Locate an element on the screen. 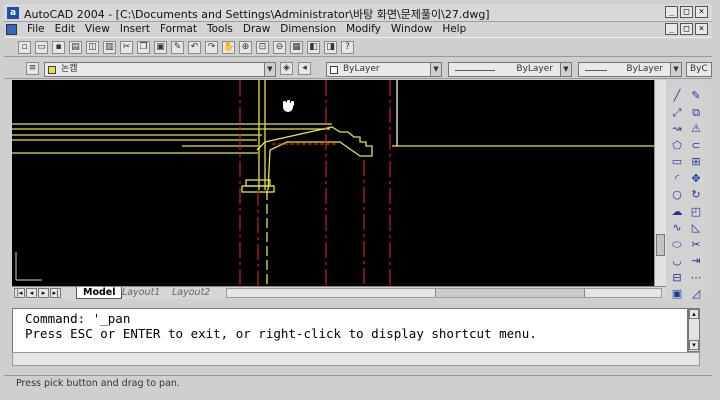  doc-minimize-button: _ is located at coordinates (671, 29).